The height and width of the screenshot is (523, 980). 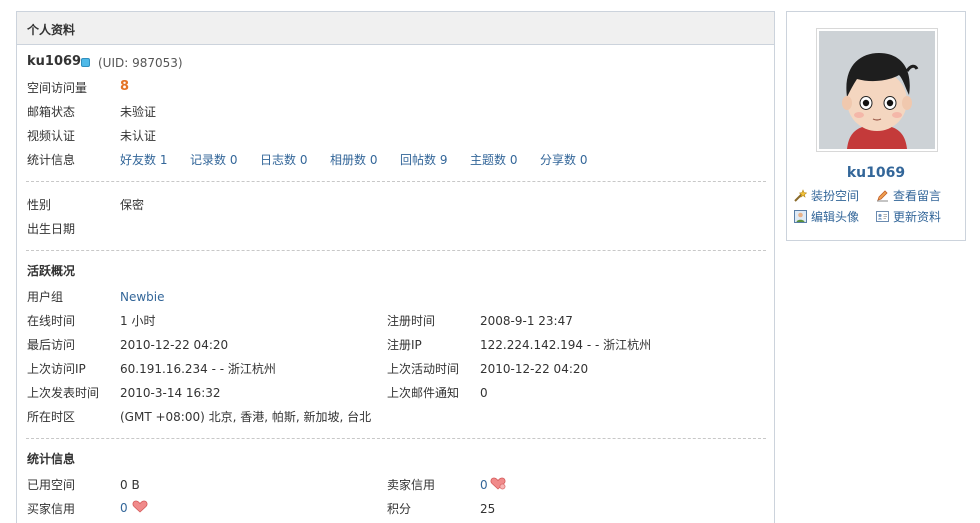 I want to click on last-ip-label: 上次访问IP, so click(x=56, y=369).